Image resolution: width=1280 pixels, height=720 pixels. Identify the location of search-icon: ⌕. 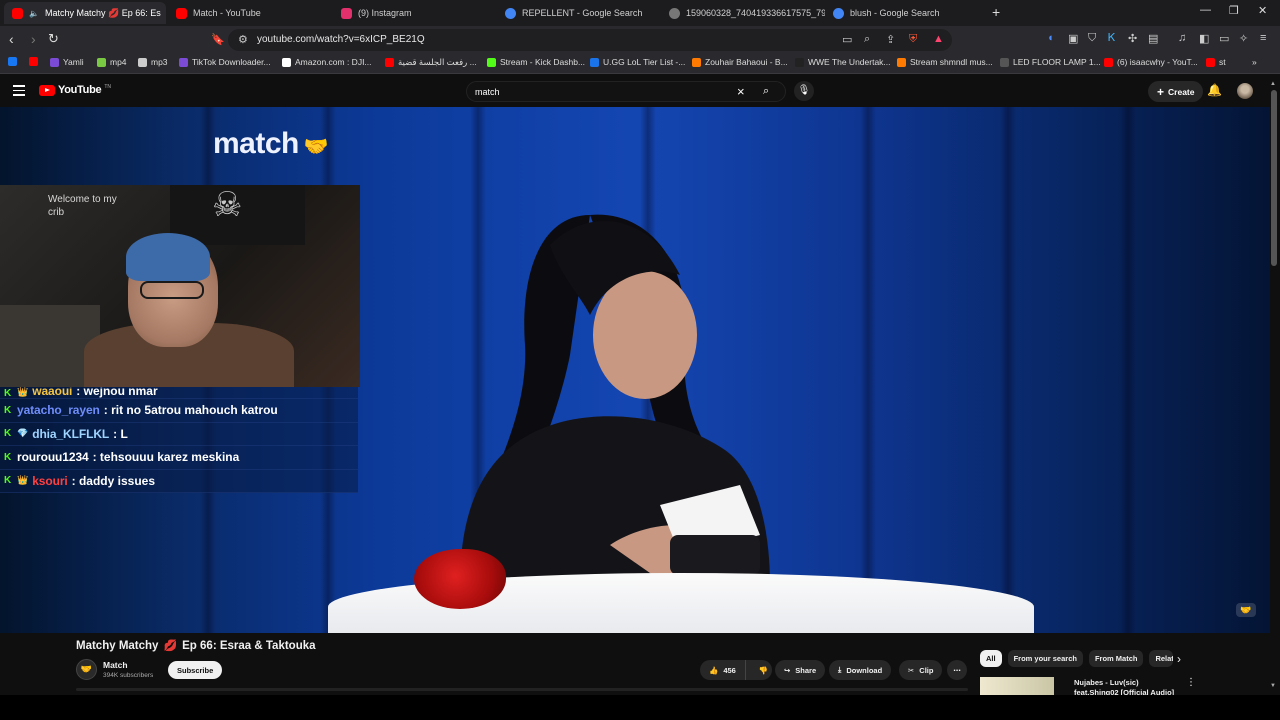
(766, 91).